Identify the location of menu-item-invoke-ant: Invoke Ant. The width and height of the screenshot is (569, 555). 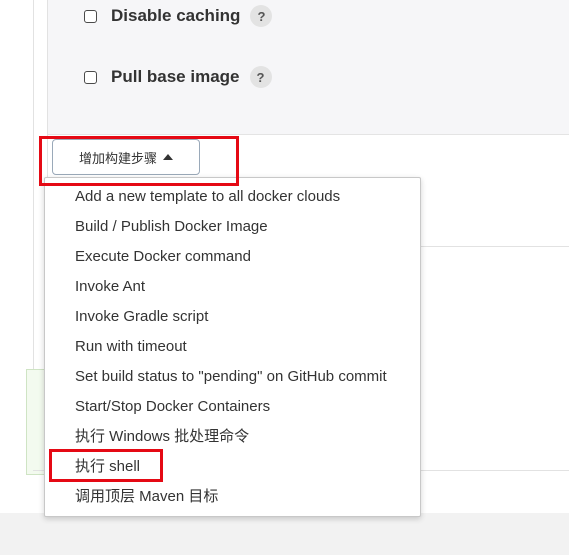
(110, 287).